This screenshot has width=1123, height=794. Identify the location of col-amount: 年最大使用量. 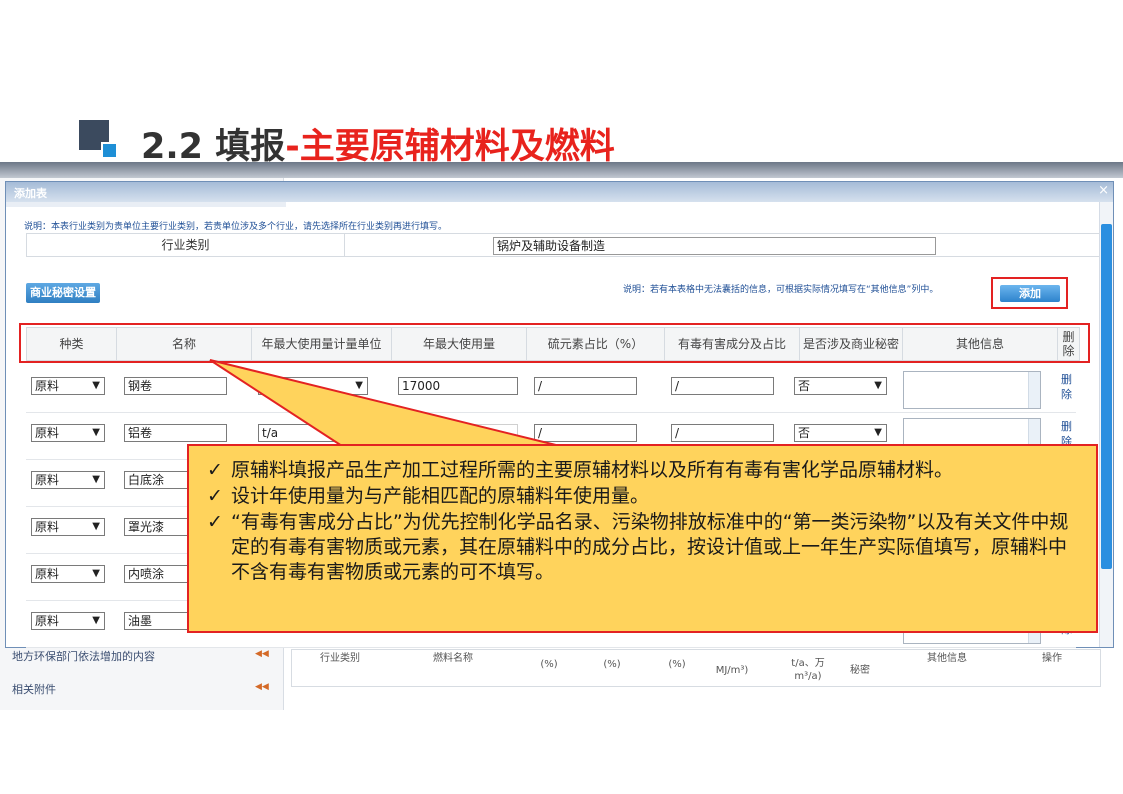
(459, 344).